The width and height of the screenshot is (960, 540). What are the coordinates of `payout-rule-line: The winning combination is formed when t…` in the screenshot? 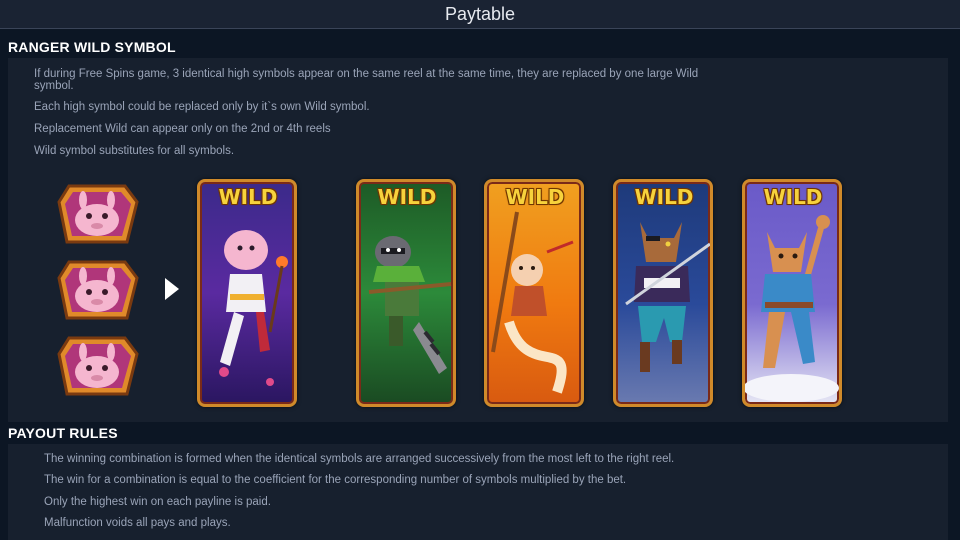 It's located at (359, 459).